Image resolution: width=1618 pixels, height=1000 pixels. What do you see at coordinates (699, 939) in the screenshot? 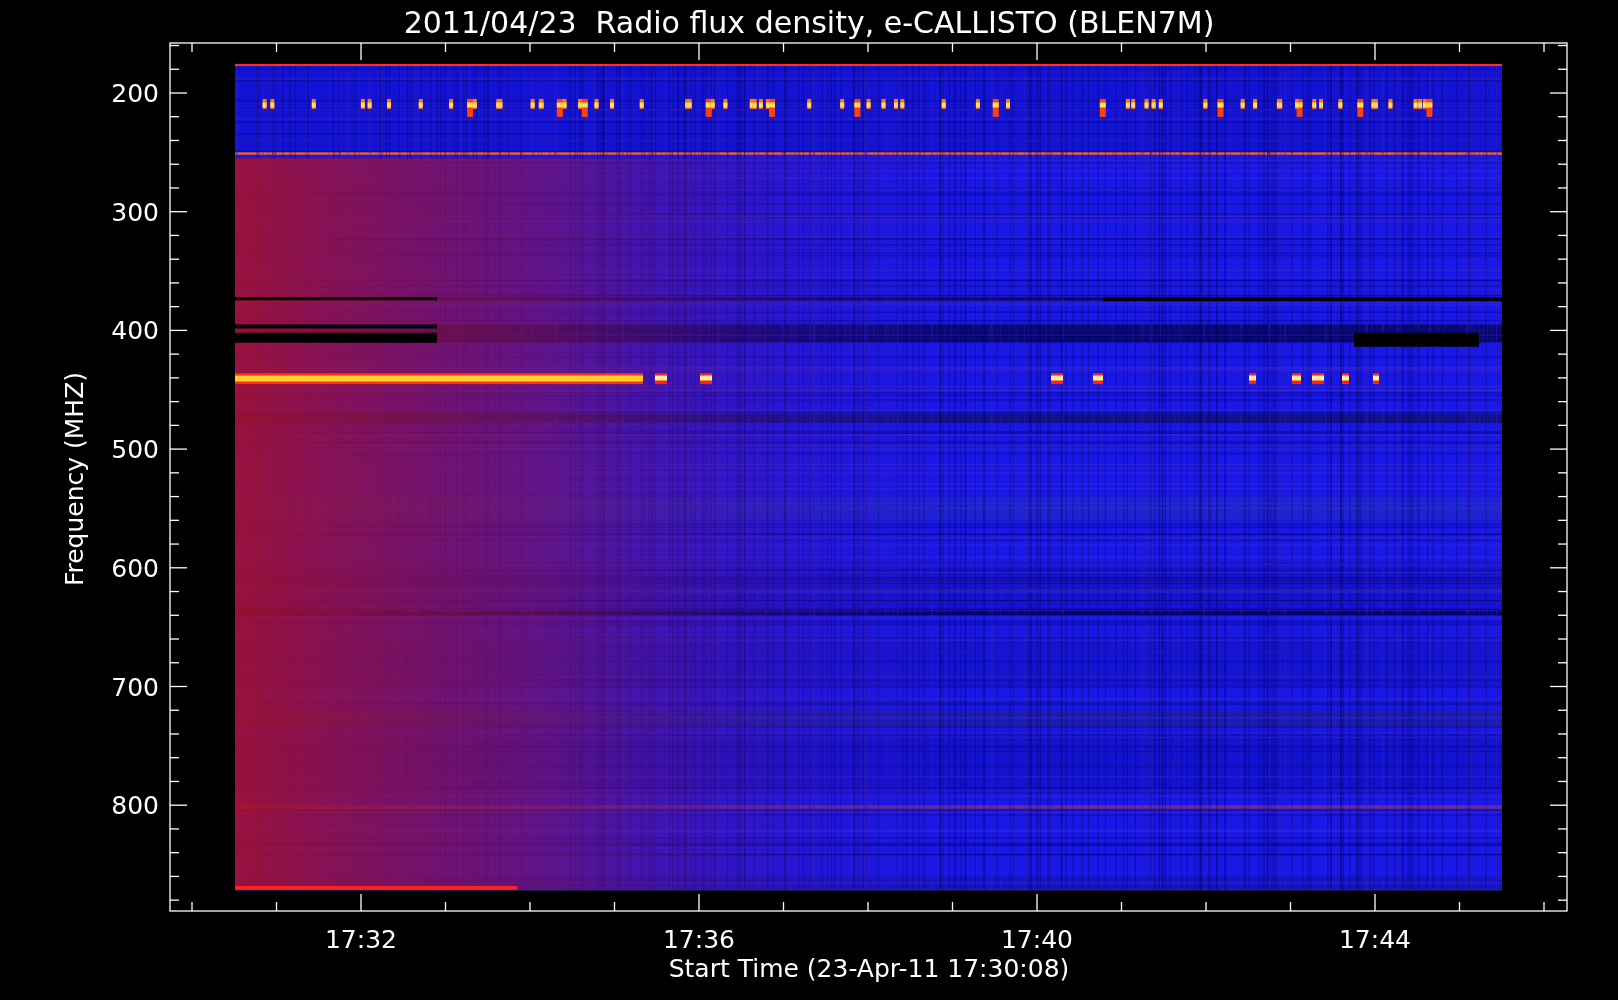
I see `x-tick-label: 17:36` at bounding box center [699, 939].